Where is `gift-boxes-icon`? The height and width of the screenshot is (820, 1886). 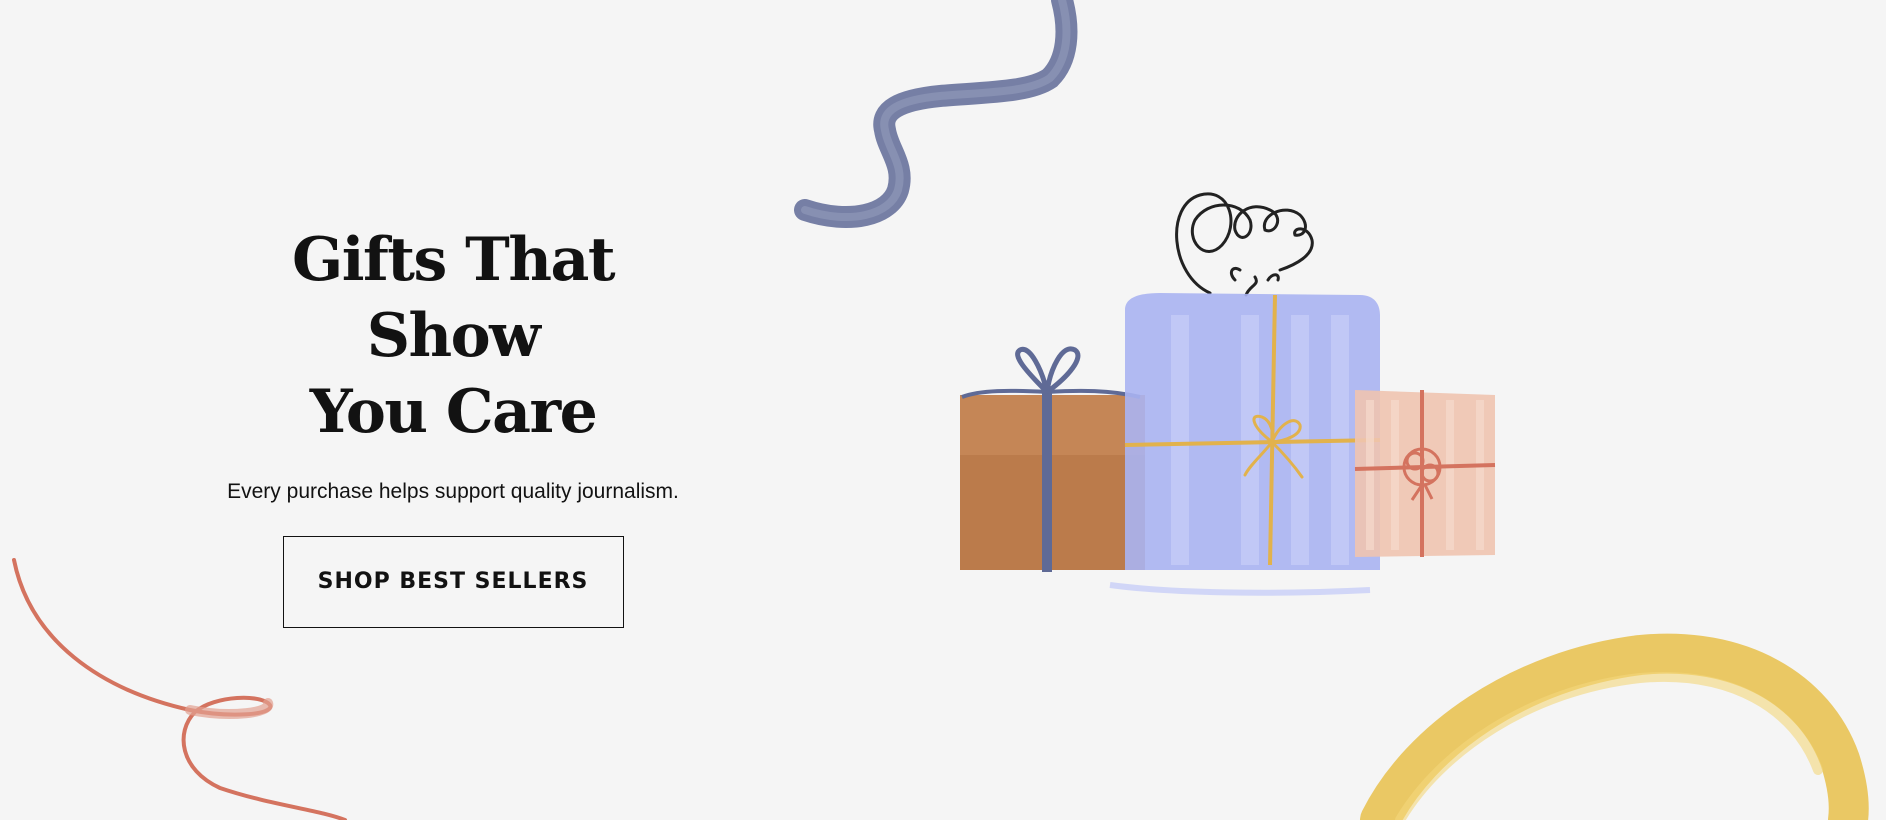 gift-boxes-icon is located at coordinates (1228, 394).